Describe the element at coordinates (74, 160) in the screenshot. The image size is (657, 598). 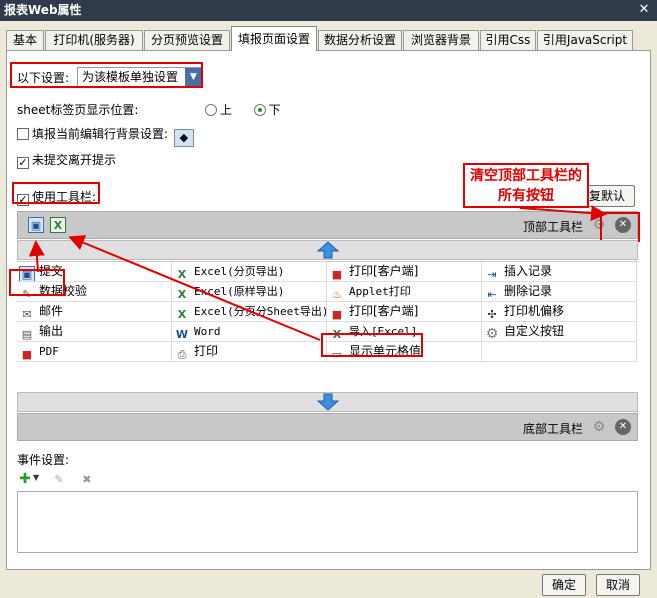
I see `unsubmitted-prompt-label: 未提交离开提示` at that location.